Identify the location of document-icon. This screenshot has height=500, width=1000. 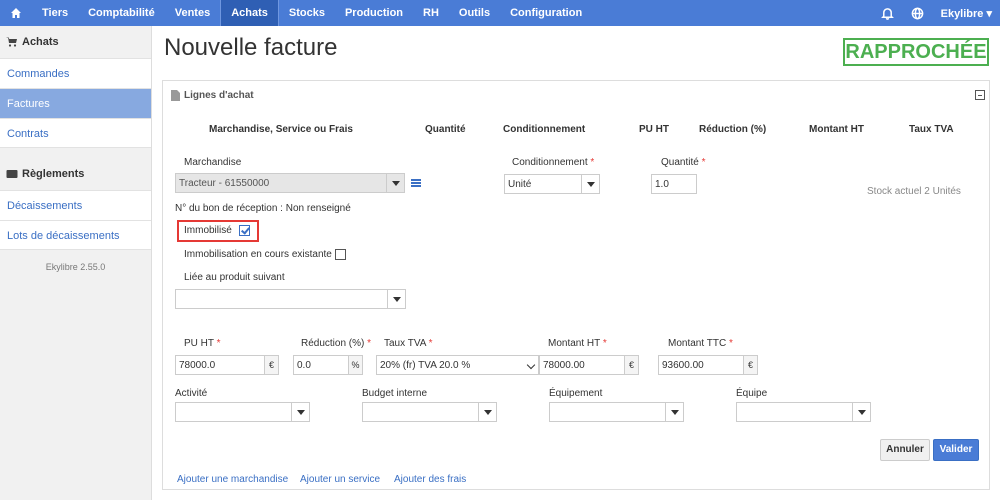
(175, 95).